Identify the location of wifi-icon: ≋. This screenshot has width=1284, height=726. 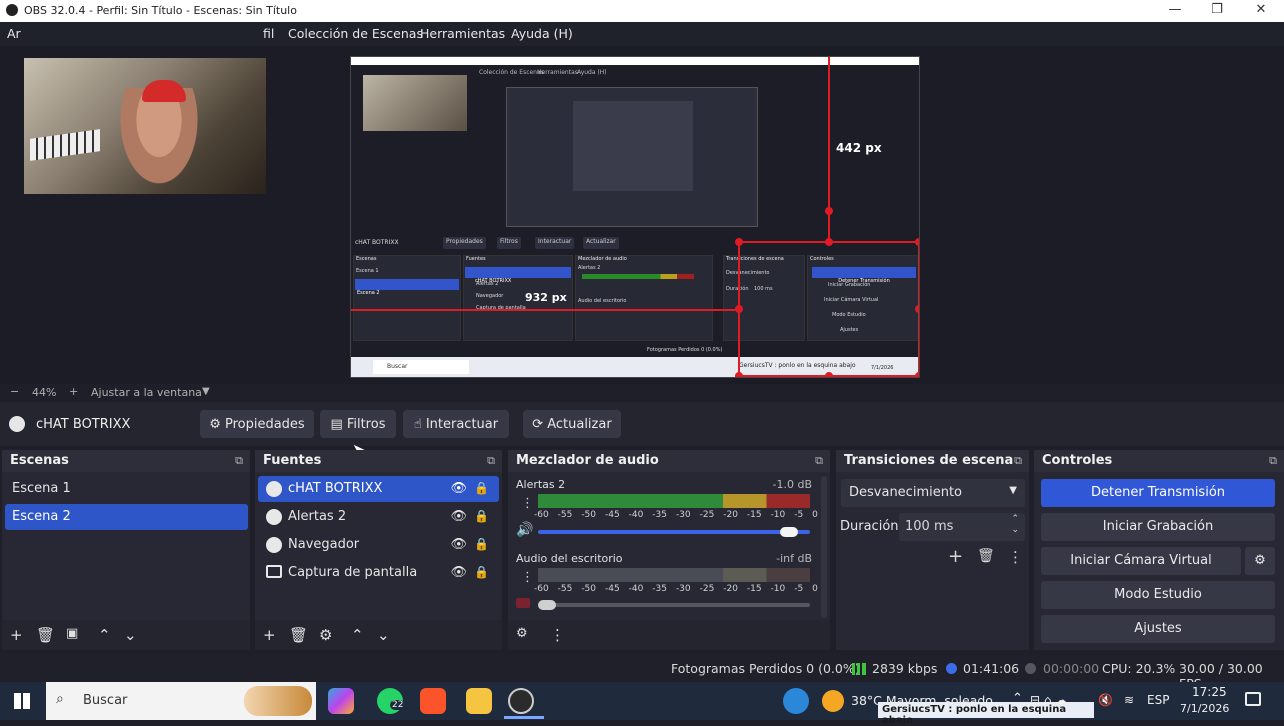
(1129, 700).